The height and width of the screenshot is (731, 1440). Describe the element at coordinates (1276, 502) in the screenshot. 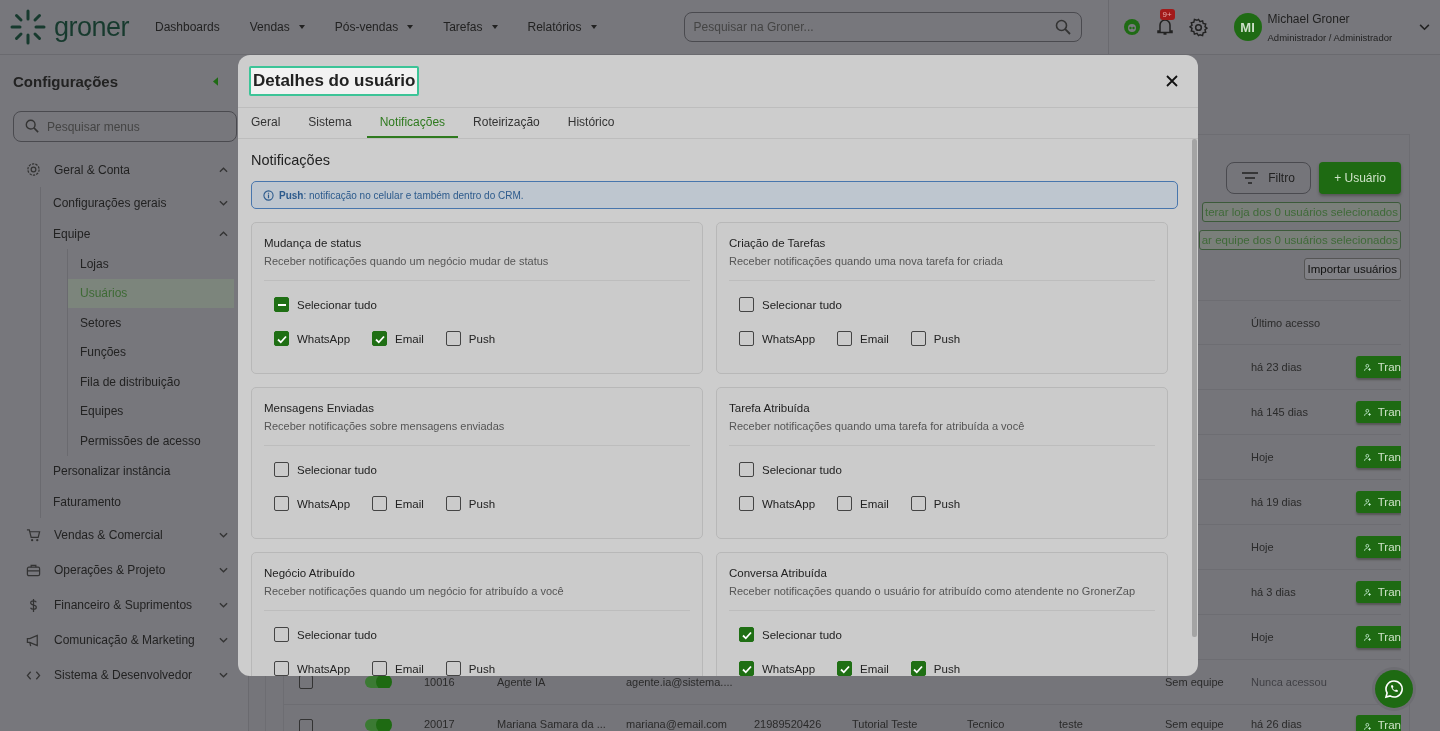

I see `table-cell: há 19 dias` at that location.